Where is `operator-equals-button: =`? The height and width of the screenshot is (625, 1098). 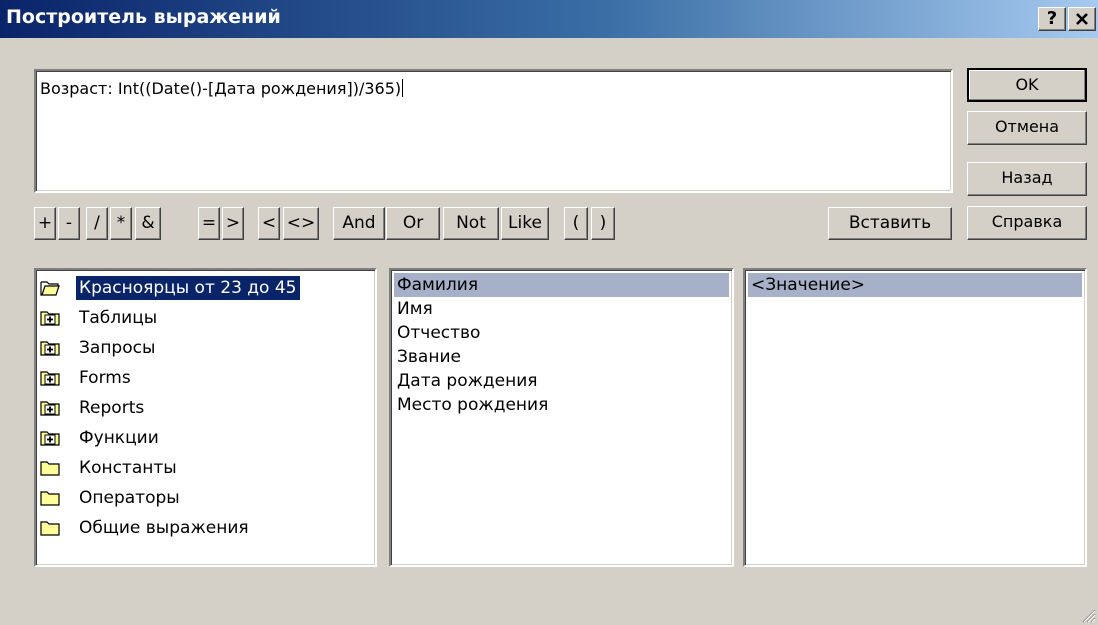 operator-equals-button: = is located at coordinates (209, 223).